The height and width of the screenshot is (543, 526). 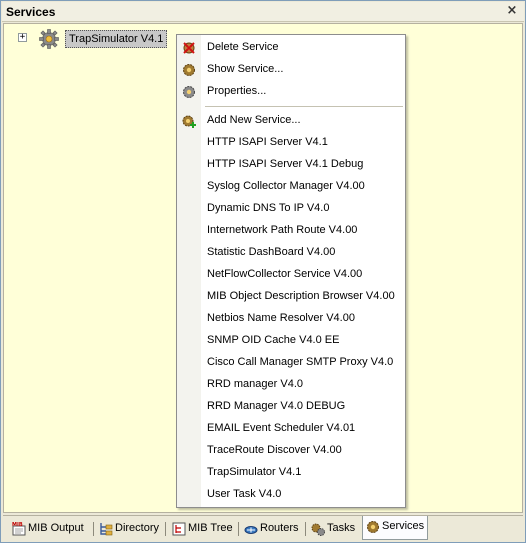 What do you see at coordinates (244, 494) in the screenshot?
I see `menu-item-label: User Task V4.0` at bounding box center [244, 494].